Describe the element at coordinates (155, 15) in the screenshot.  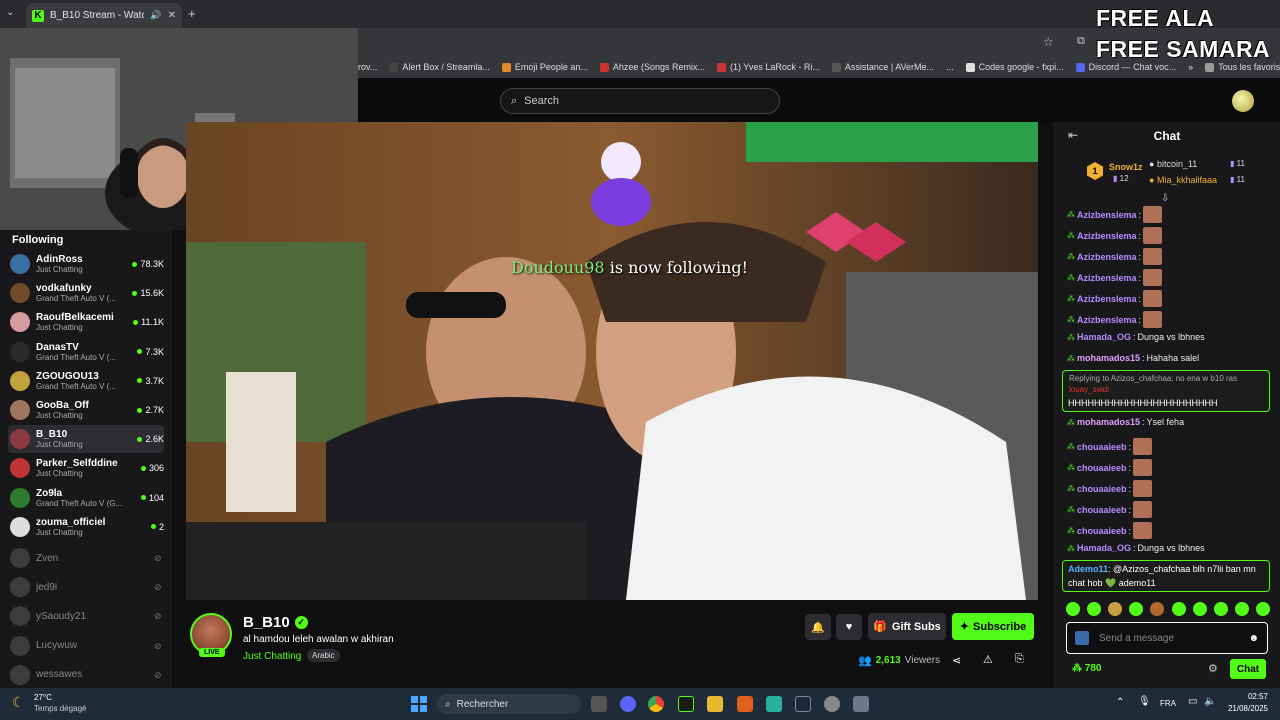
I see `speaker-icon: 🔊` at that location.